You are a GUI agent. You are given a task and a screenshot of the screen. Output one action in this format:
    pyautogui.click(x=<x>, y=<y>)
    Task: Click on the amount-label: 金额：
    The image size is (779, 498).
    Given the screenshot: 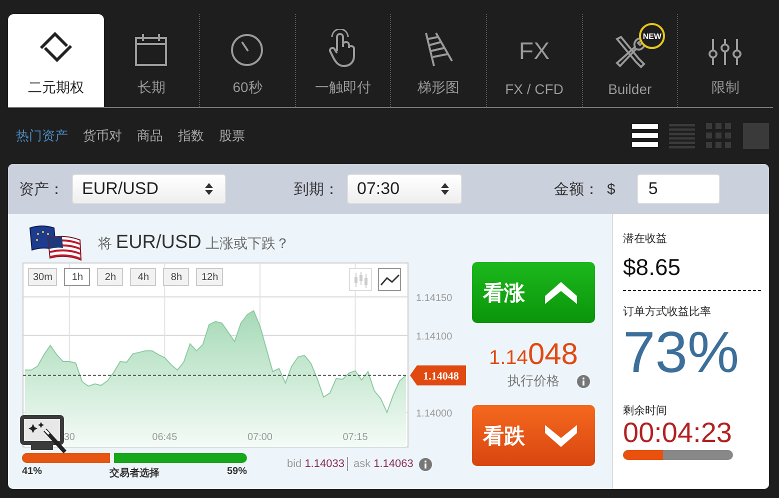 What is the action you would take?
    pyautogui.click(x=576, y=189)
    